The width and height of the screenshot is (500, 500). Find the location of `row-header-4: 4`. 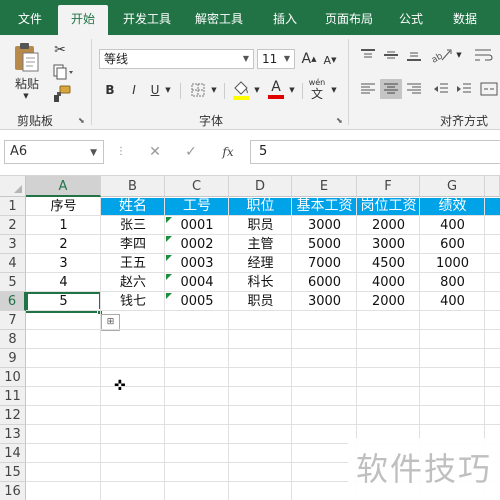

row-header-4: 4 is located at coordinates (13, 263).